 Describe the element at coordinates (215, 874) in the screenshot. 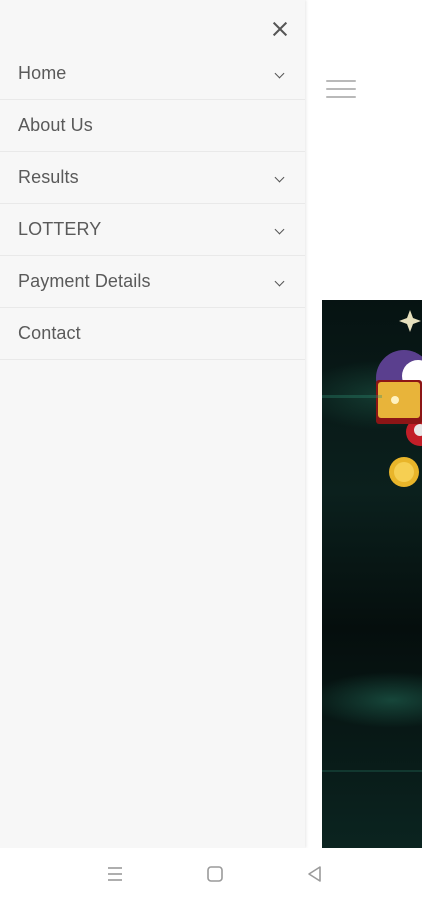

I see `home-icon` at that location.